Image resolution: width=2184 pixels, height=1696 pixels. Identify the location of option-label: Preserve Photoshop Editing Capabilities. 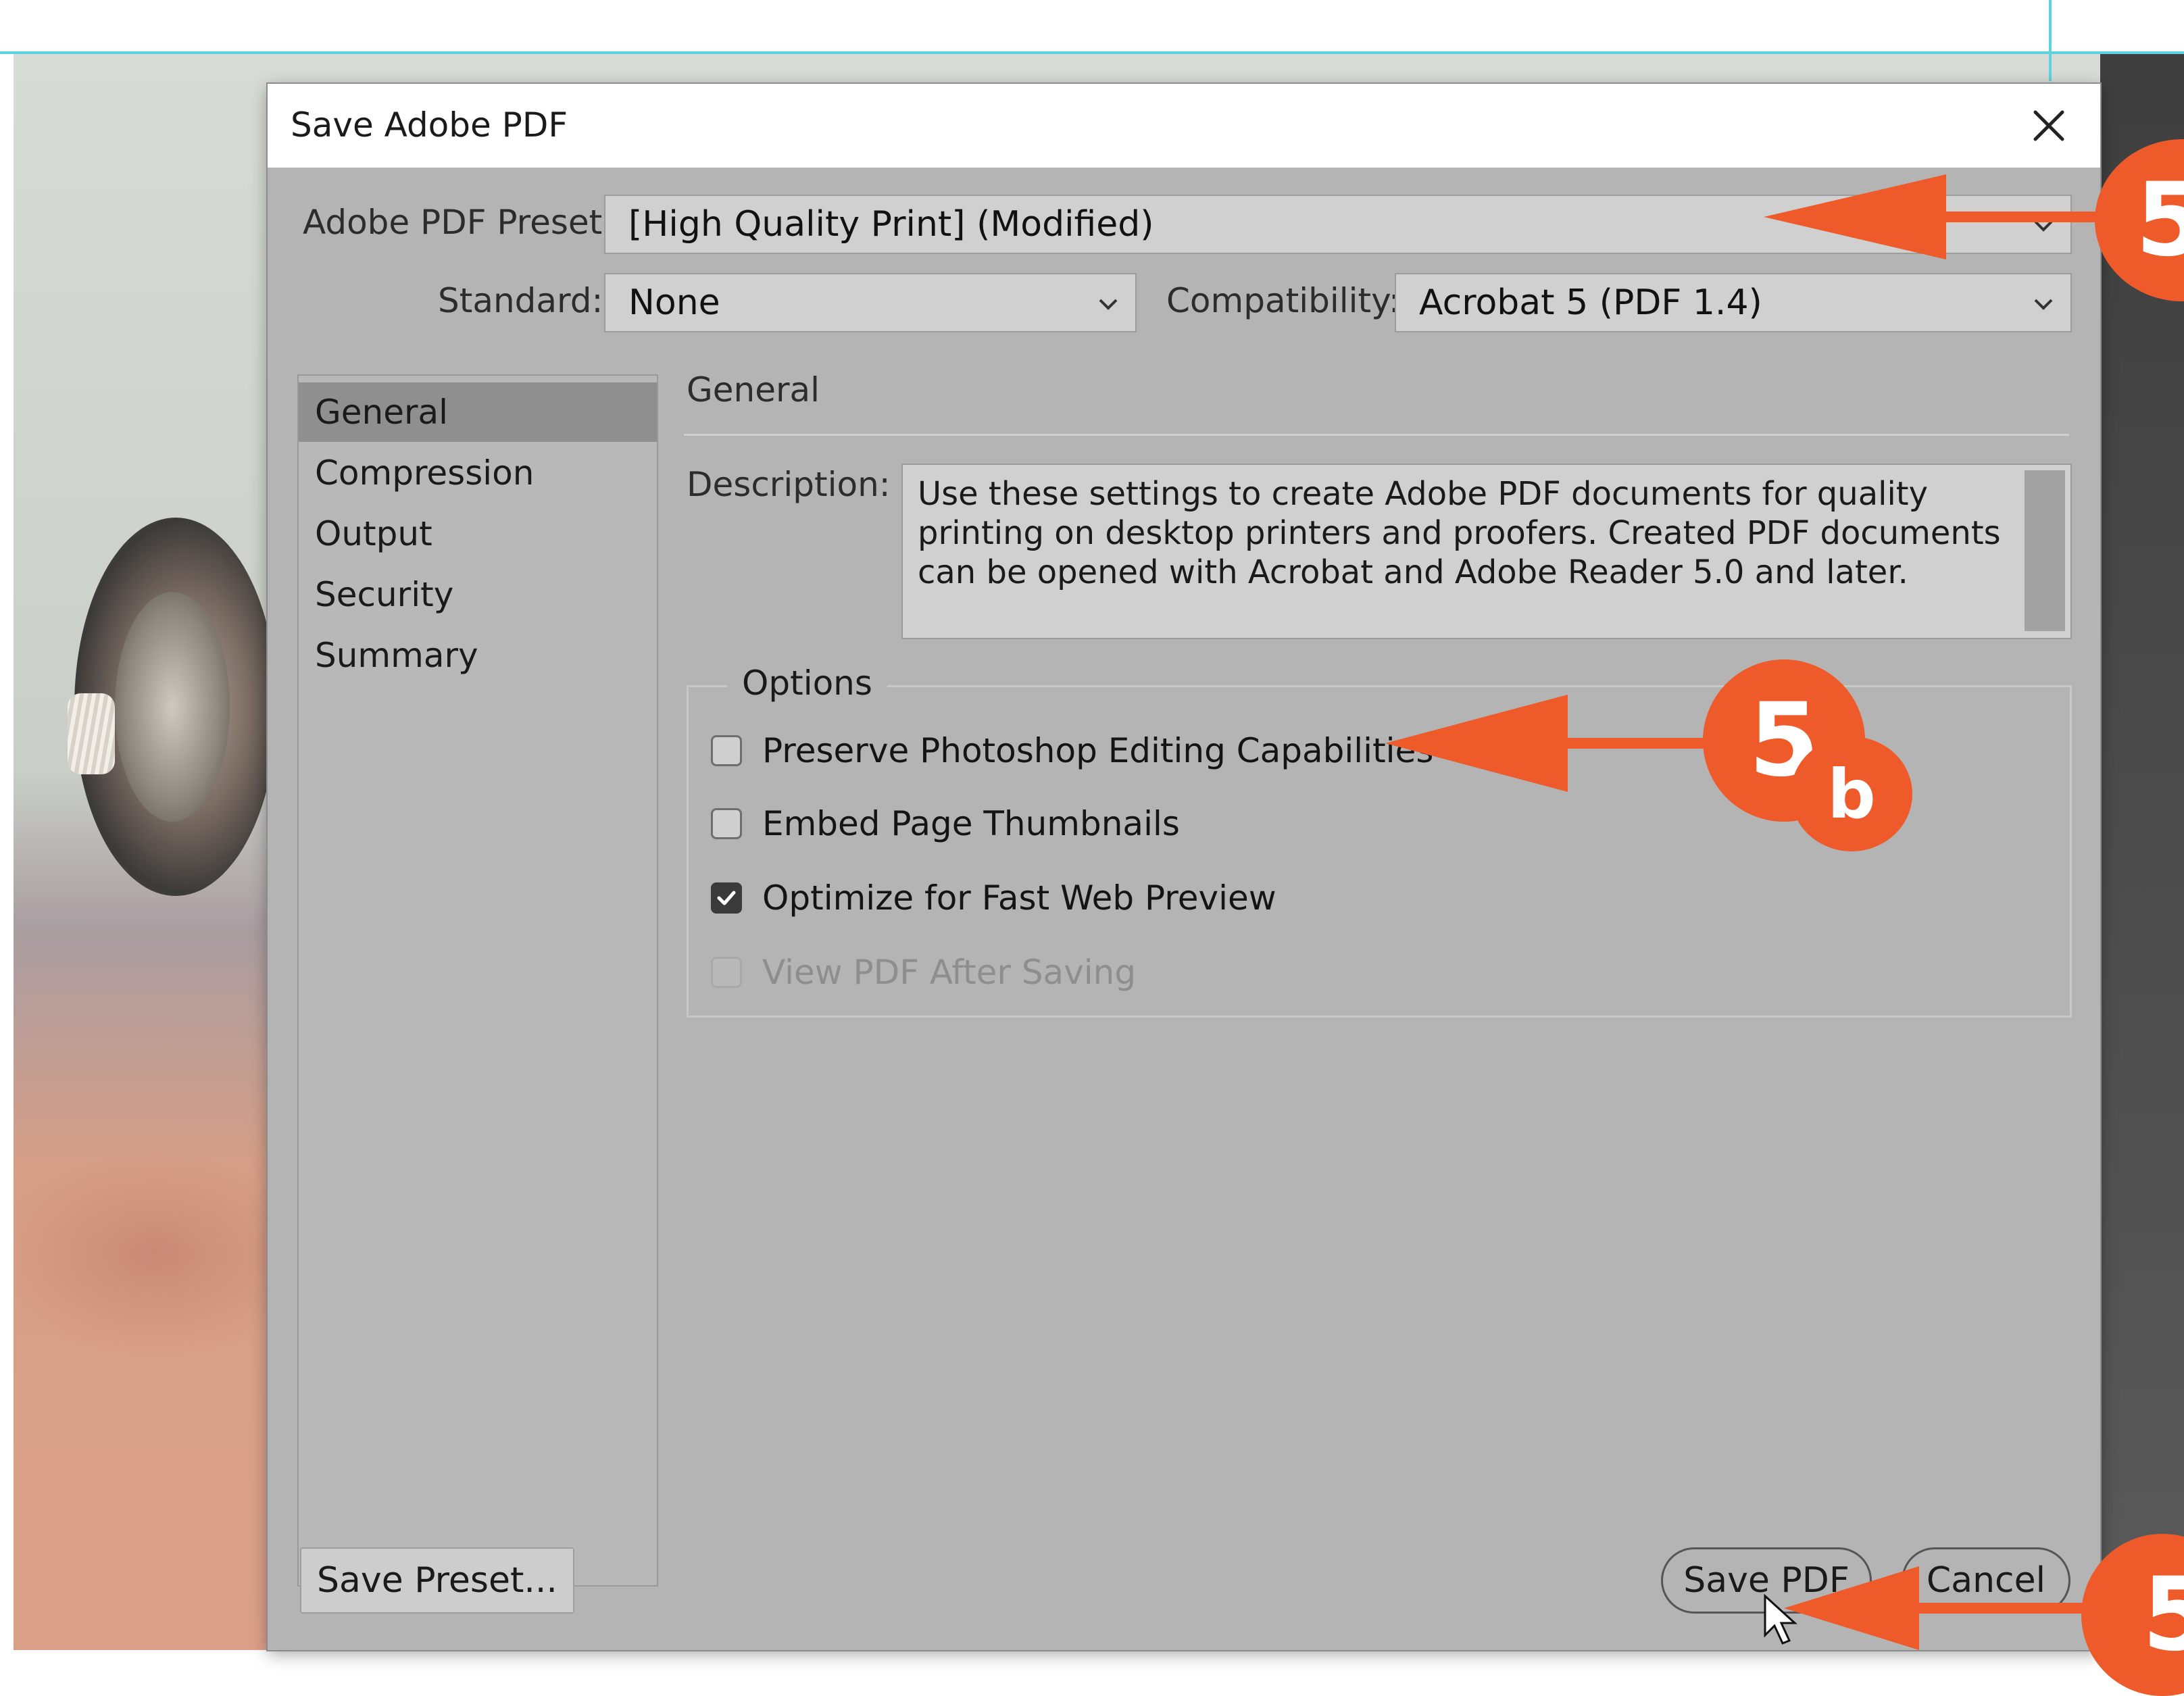
(1098, 751).